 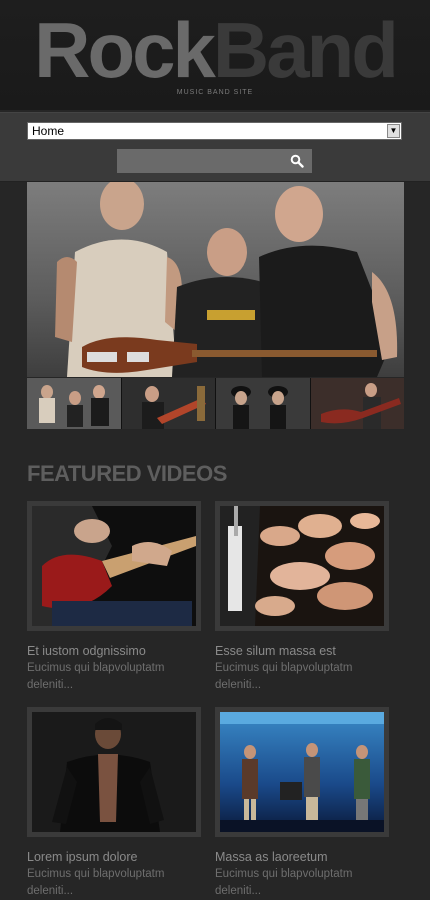 What do you see at coordinates (114, 857) in the screenshot?
I see `video-title: Lorem ipsum dolore` at bounding box center [114, 857].